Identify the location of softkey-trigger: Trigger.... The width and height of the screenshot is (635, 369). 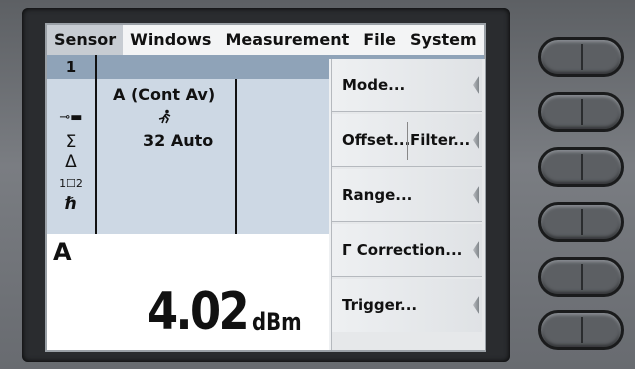
(407, 305).